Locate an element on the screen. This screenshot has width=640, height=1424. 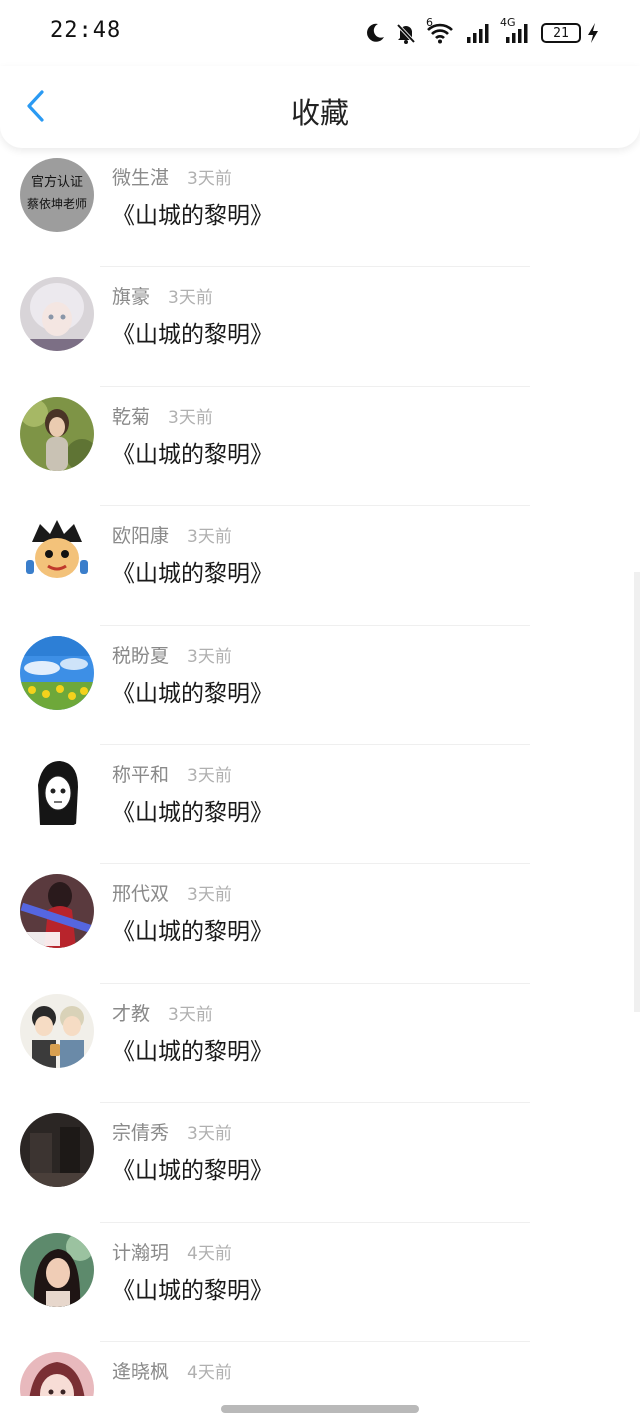
item-meta: 乾菊 3天前 is located at coordinates (162, 415).